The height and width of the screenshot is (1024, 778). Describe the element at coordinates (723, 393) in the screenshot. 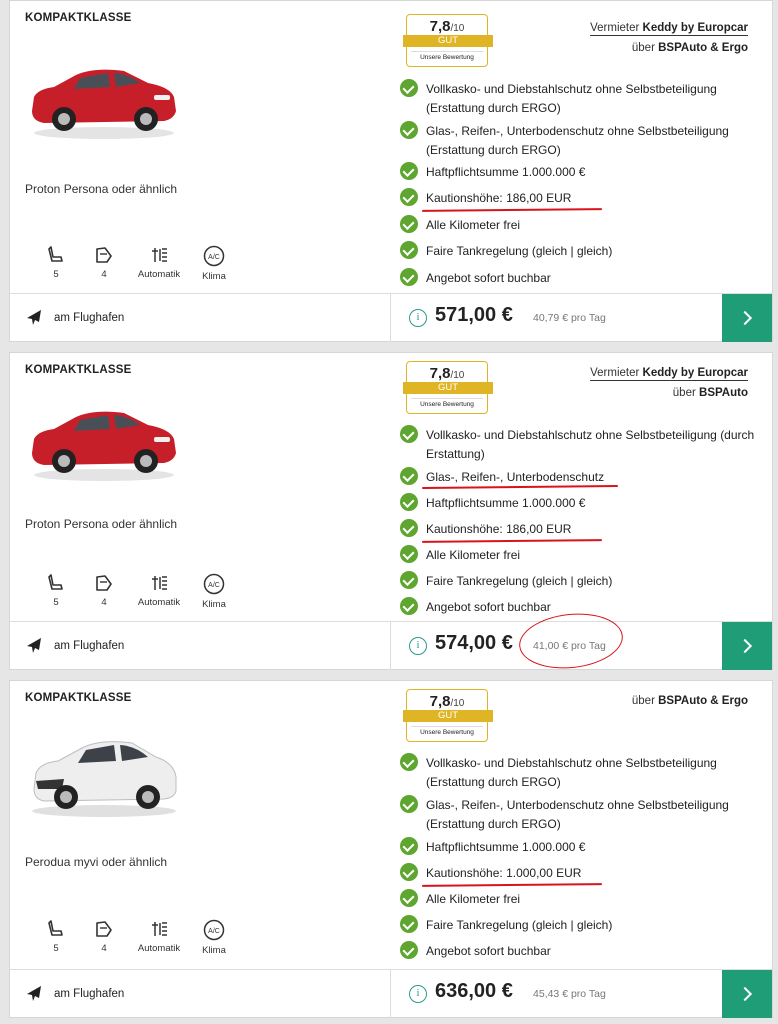

I see `vendor-via: BSPAuto` at that location.